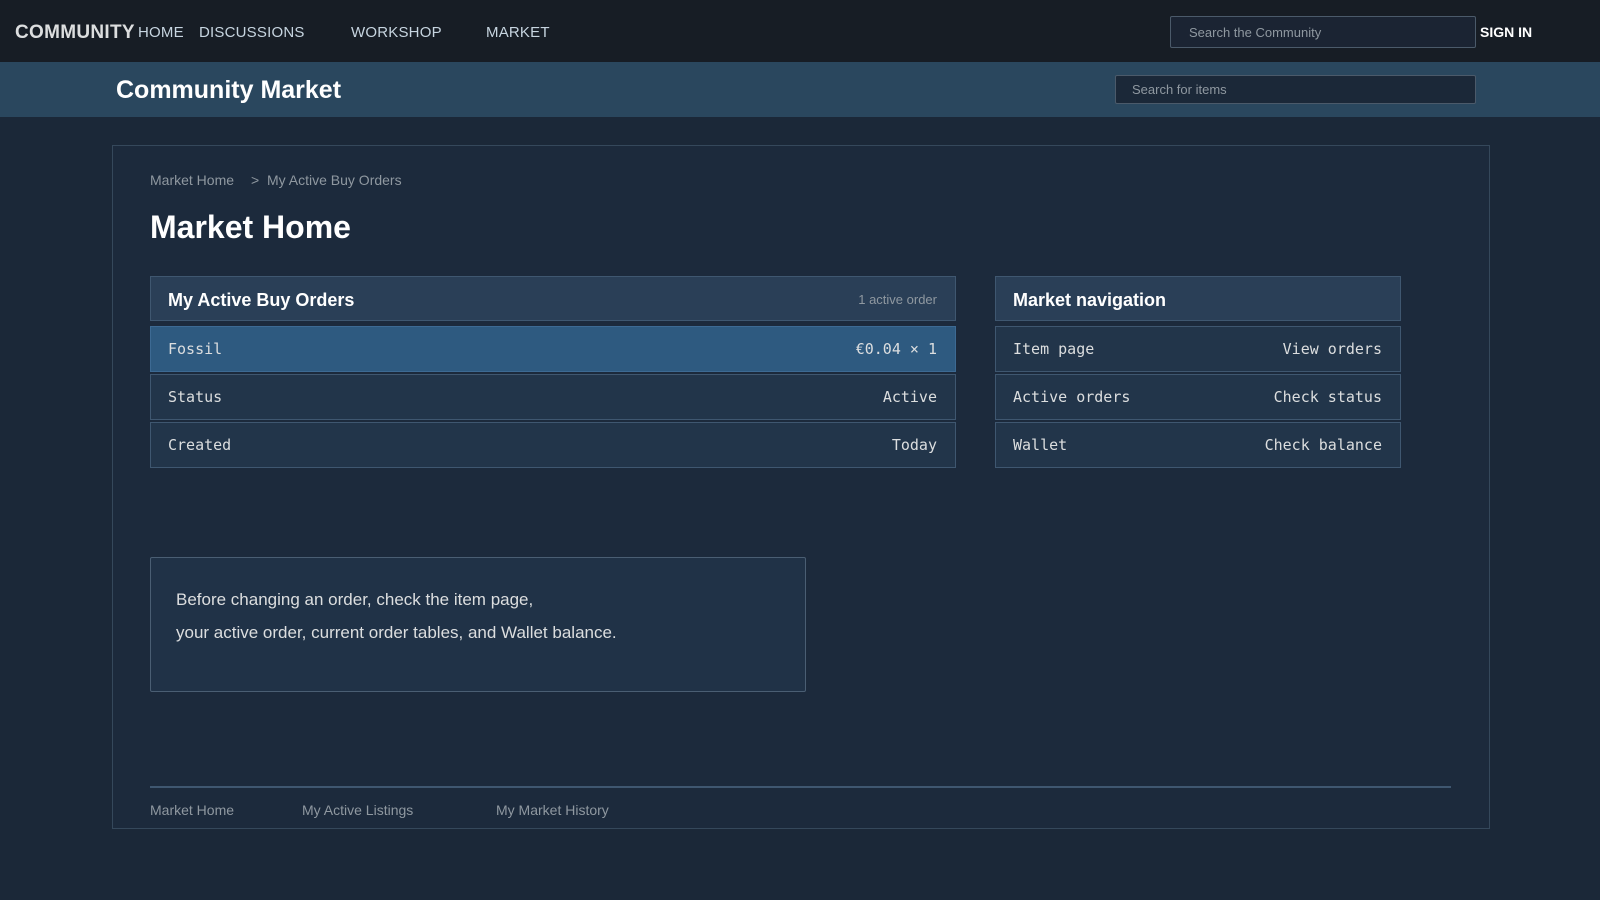 This screenshot has height=900, width=1600. What do you see at coordinates (518, 32) in the screenshot?
I see `nav-market-link: MARKET` at bounding box center [518, 32].